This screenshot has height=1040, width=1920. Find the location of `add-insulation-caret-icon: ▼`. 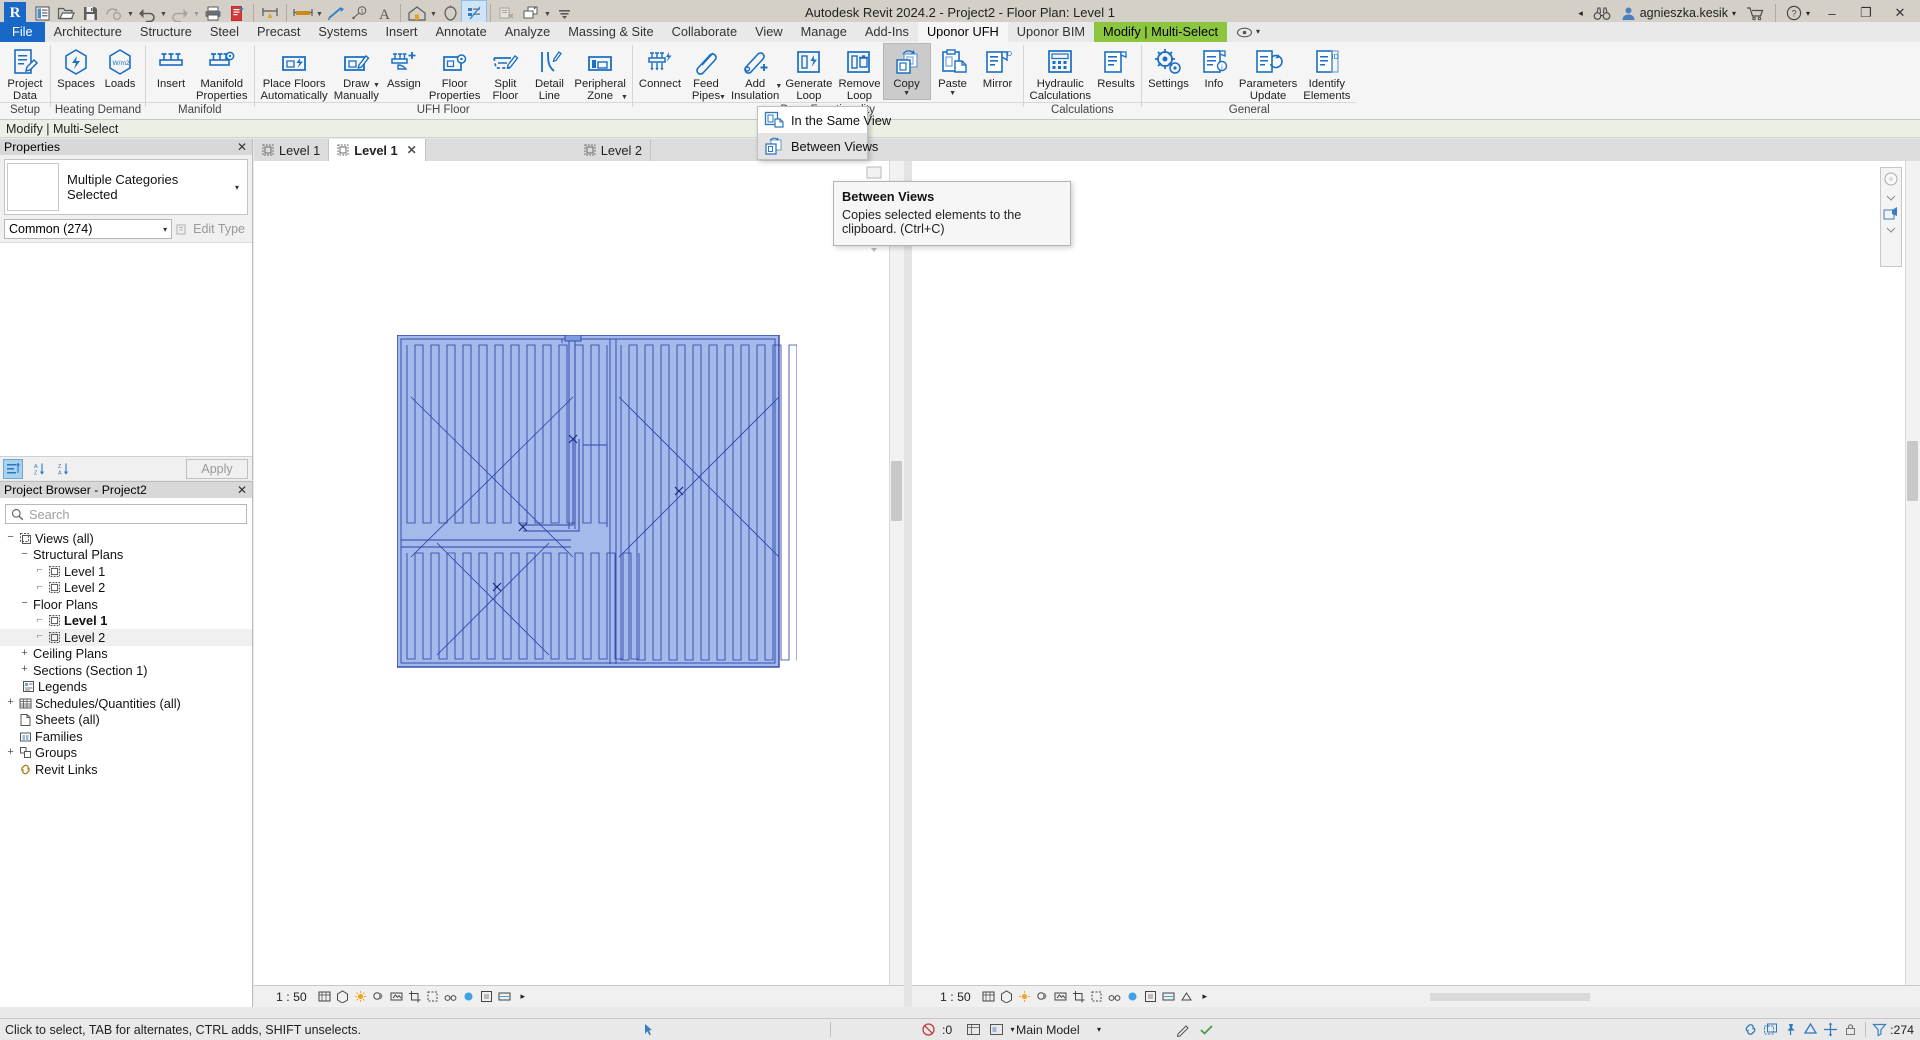

add-insulation-caret-icon: ▼ is located at coordinates (778, 86).